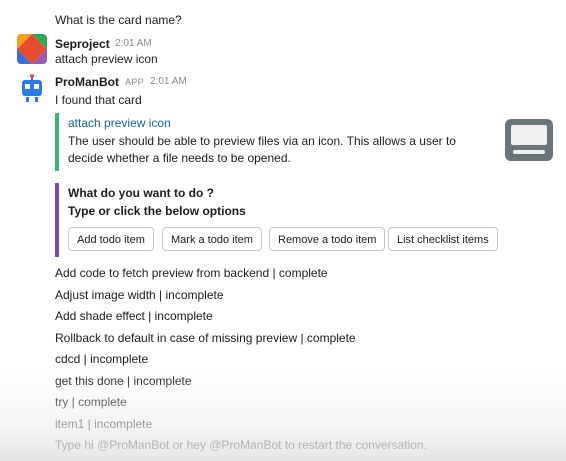  Describe the element at coordinates (91, 402) in the screenshot. I see `checklist-item: try | complete` at that location.